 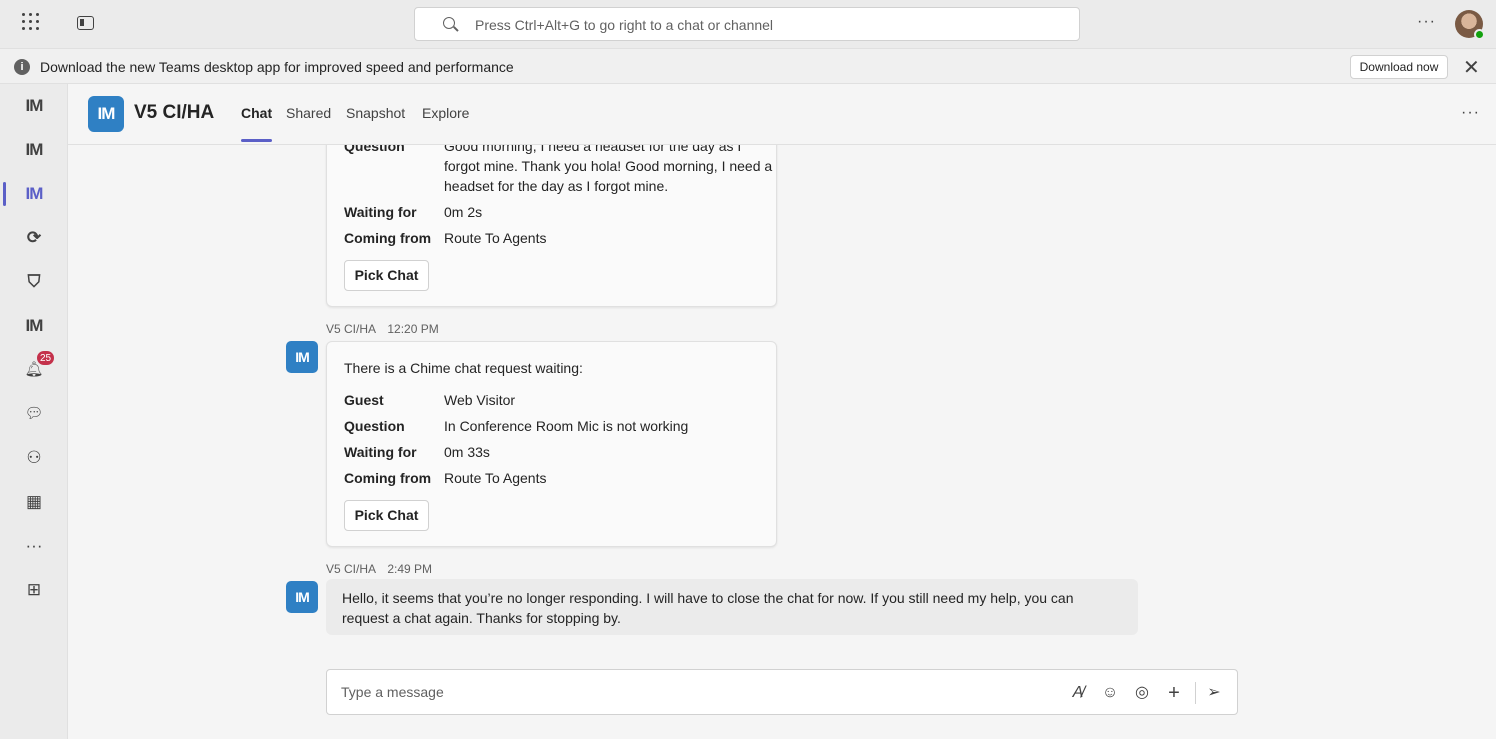 What do you see at coordinates (782, 692) in the screenshot?
I see `message-composer: Type a message A̸ ☺ ◎ + ➢` at bounding box center [782, 692].